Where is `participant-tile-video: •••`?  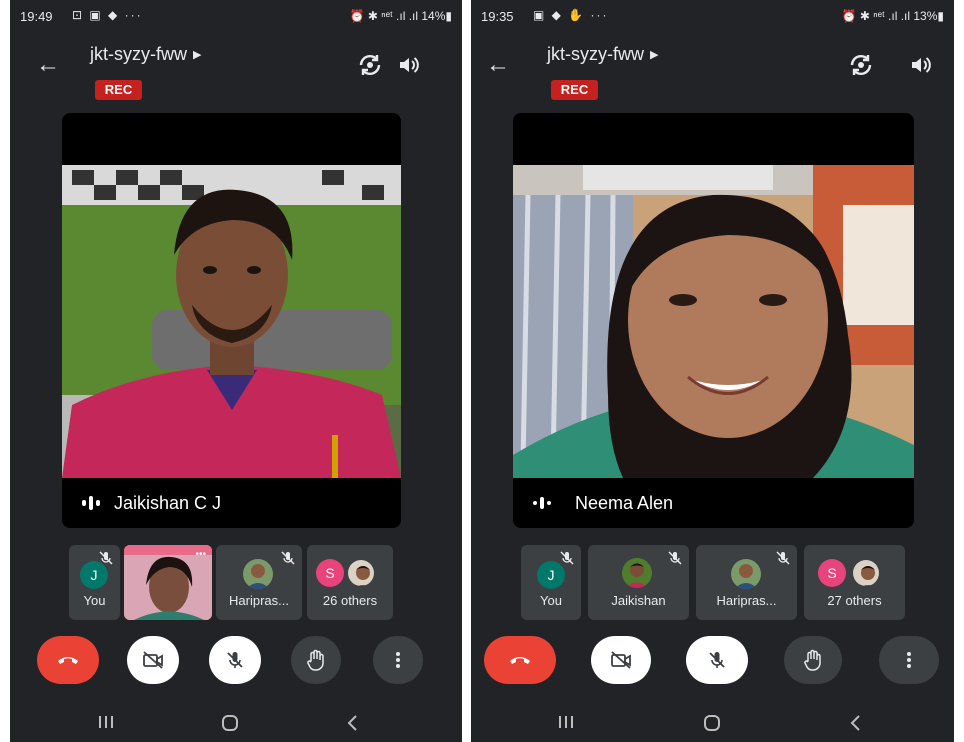 participant-tile-video: ••• is located at coordinates (168, 582).